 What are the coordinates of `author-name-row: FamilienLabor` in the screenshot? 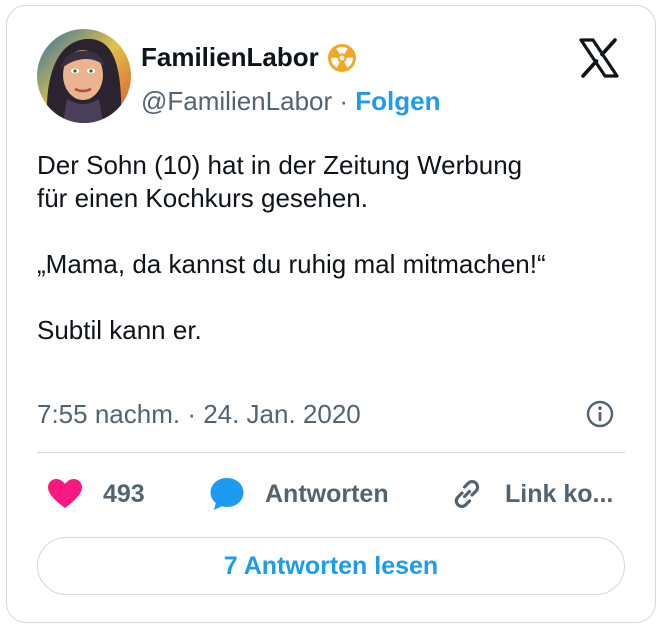 It's located at (249, 57).